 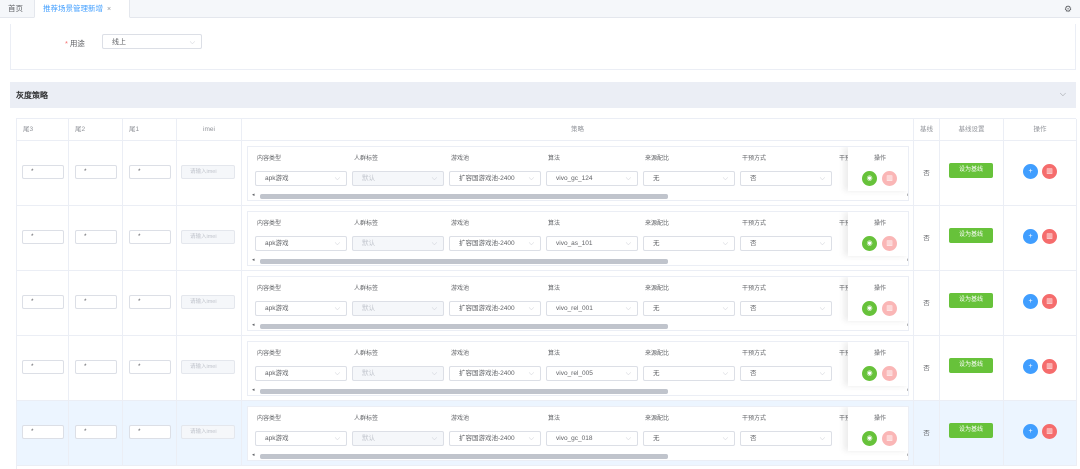 What do you see at coordinates (1063, 94) in the screenshot?
I see `chevron-down-icon: ⌵` at bounding box center [1063, 94].